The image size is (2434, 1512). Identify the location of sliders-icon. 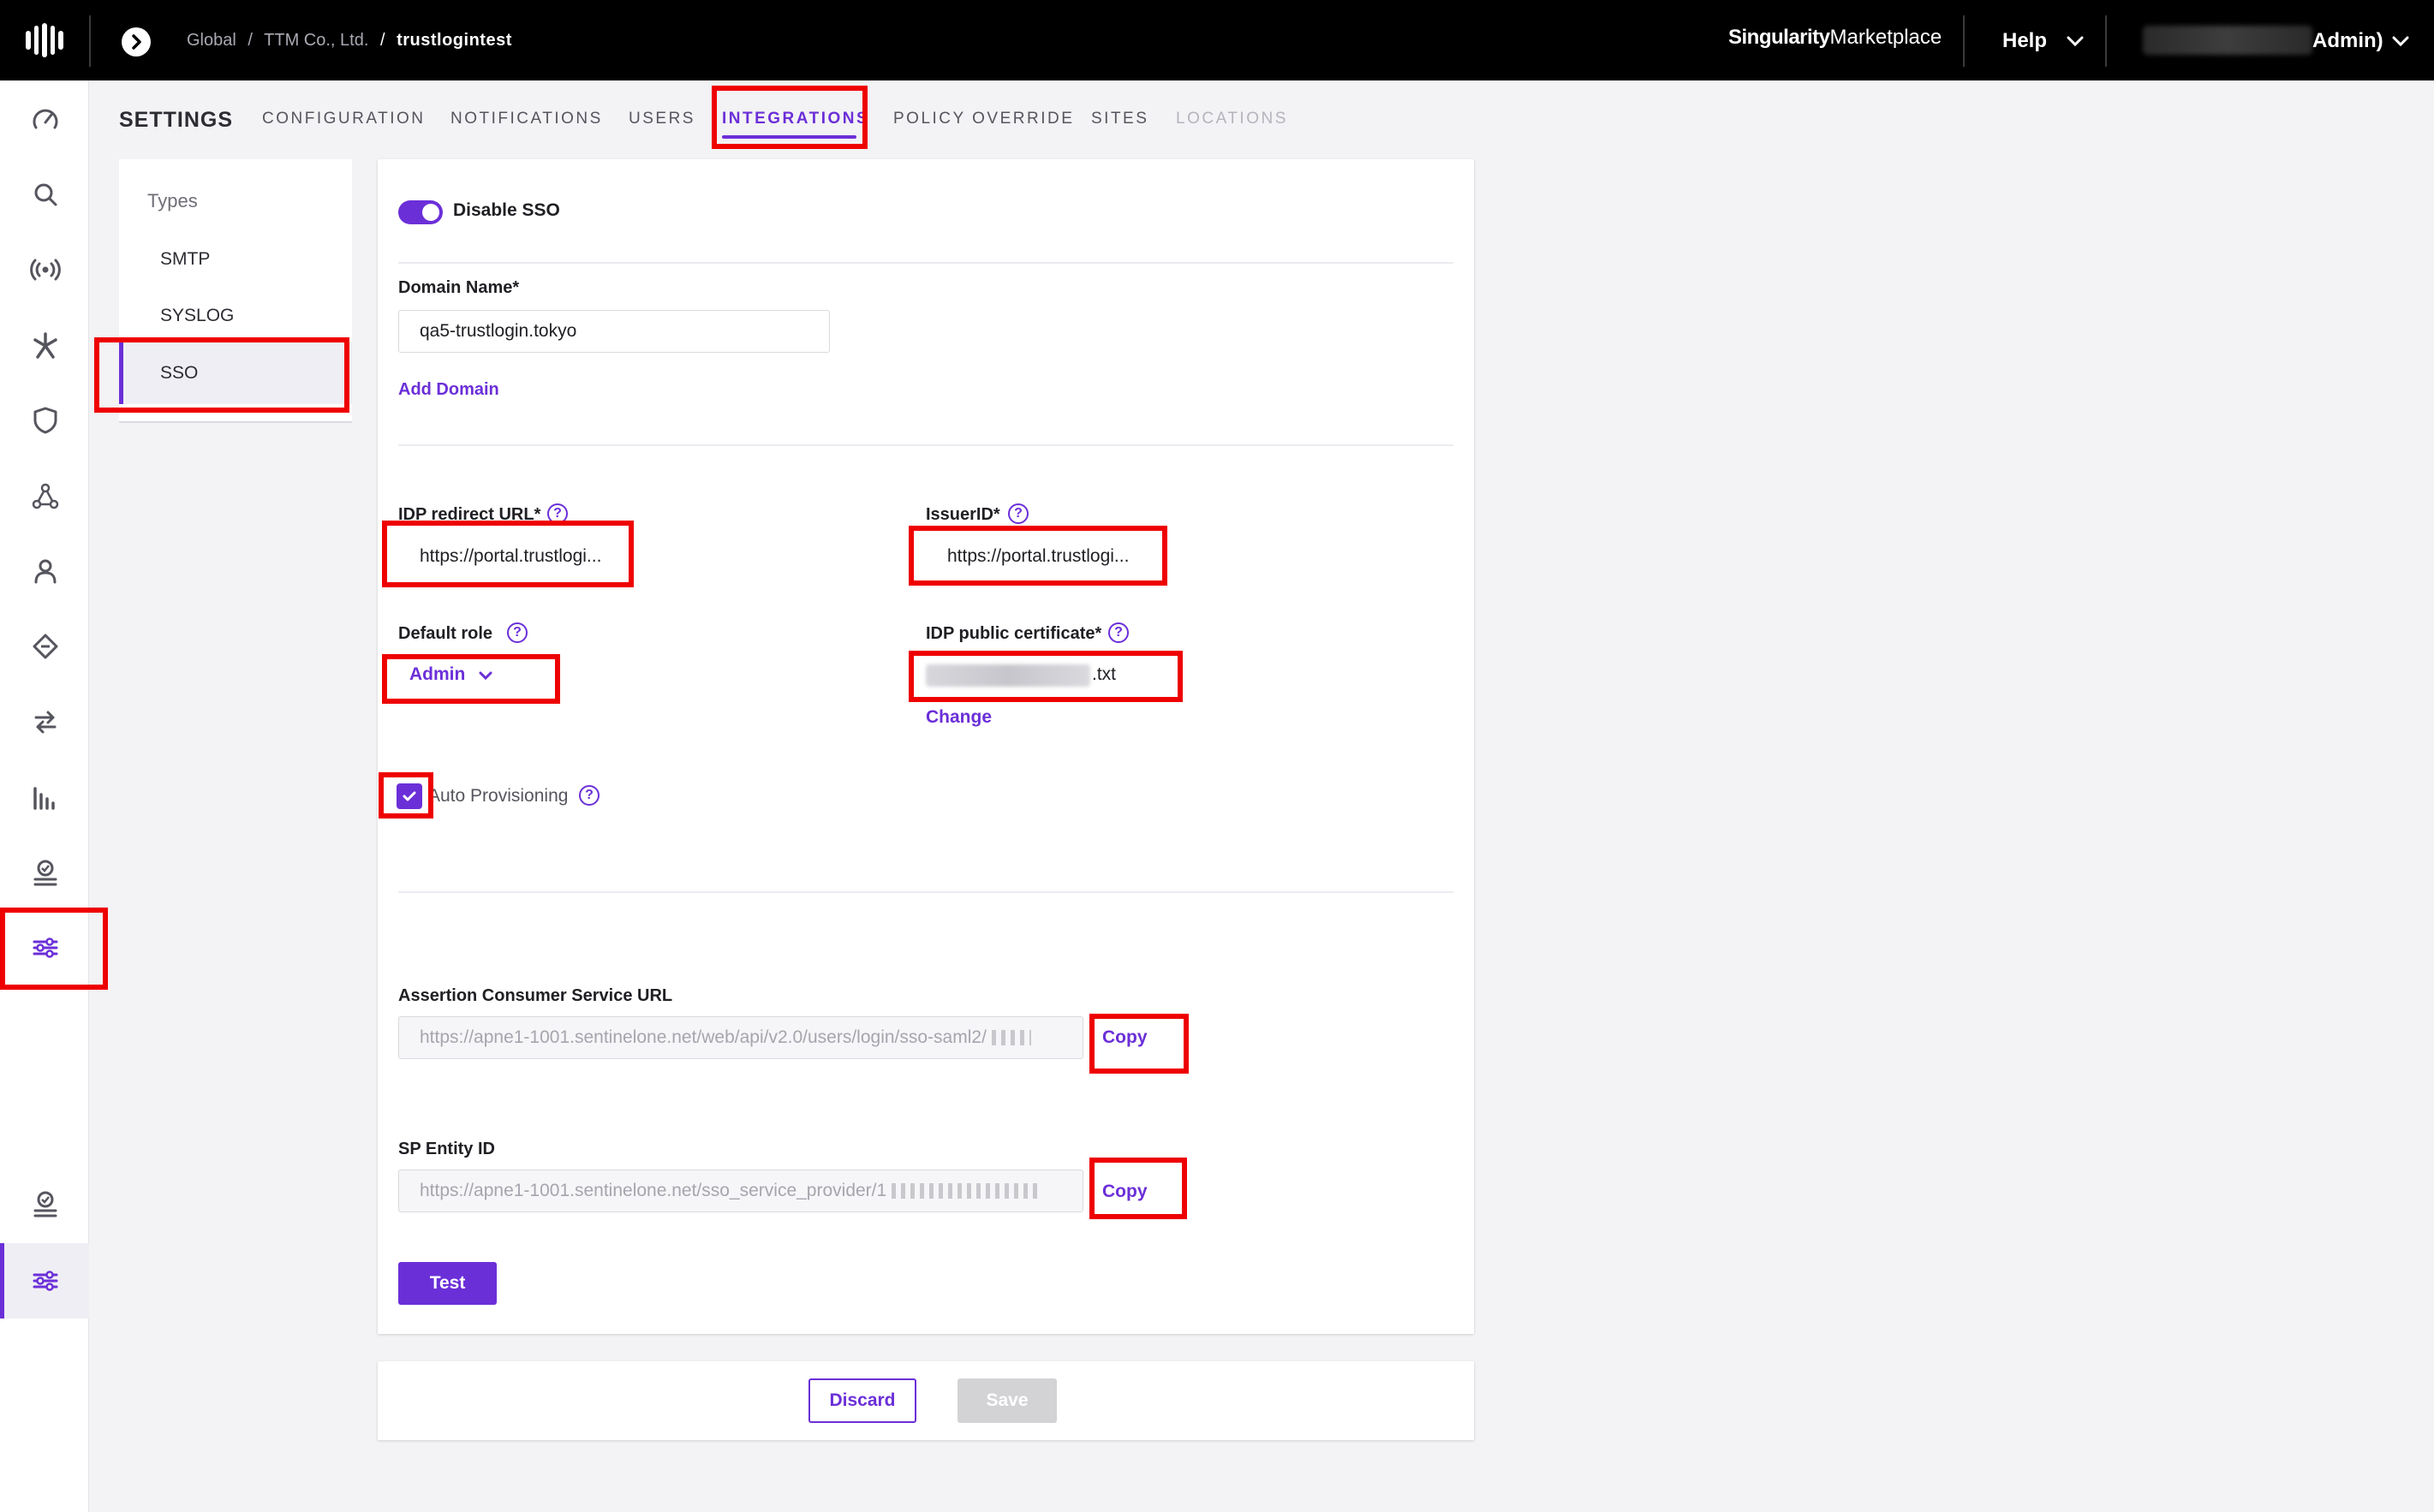
(45, 1281).